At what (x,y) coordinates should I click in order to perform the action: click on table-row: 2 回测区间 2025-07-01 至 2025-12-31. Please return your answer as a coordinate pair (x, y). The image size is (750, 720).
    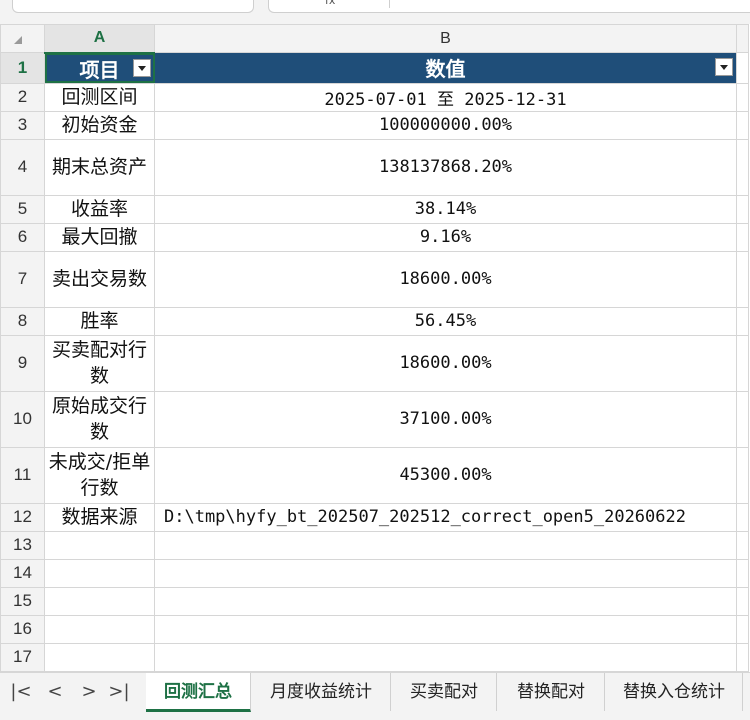
    Looking at the image, I should click on (374, 97).